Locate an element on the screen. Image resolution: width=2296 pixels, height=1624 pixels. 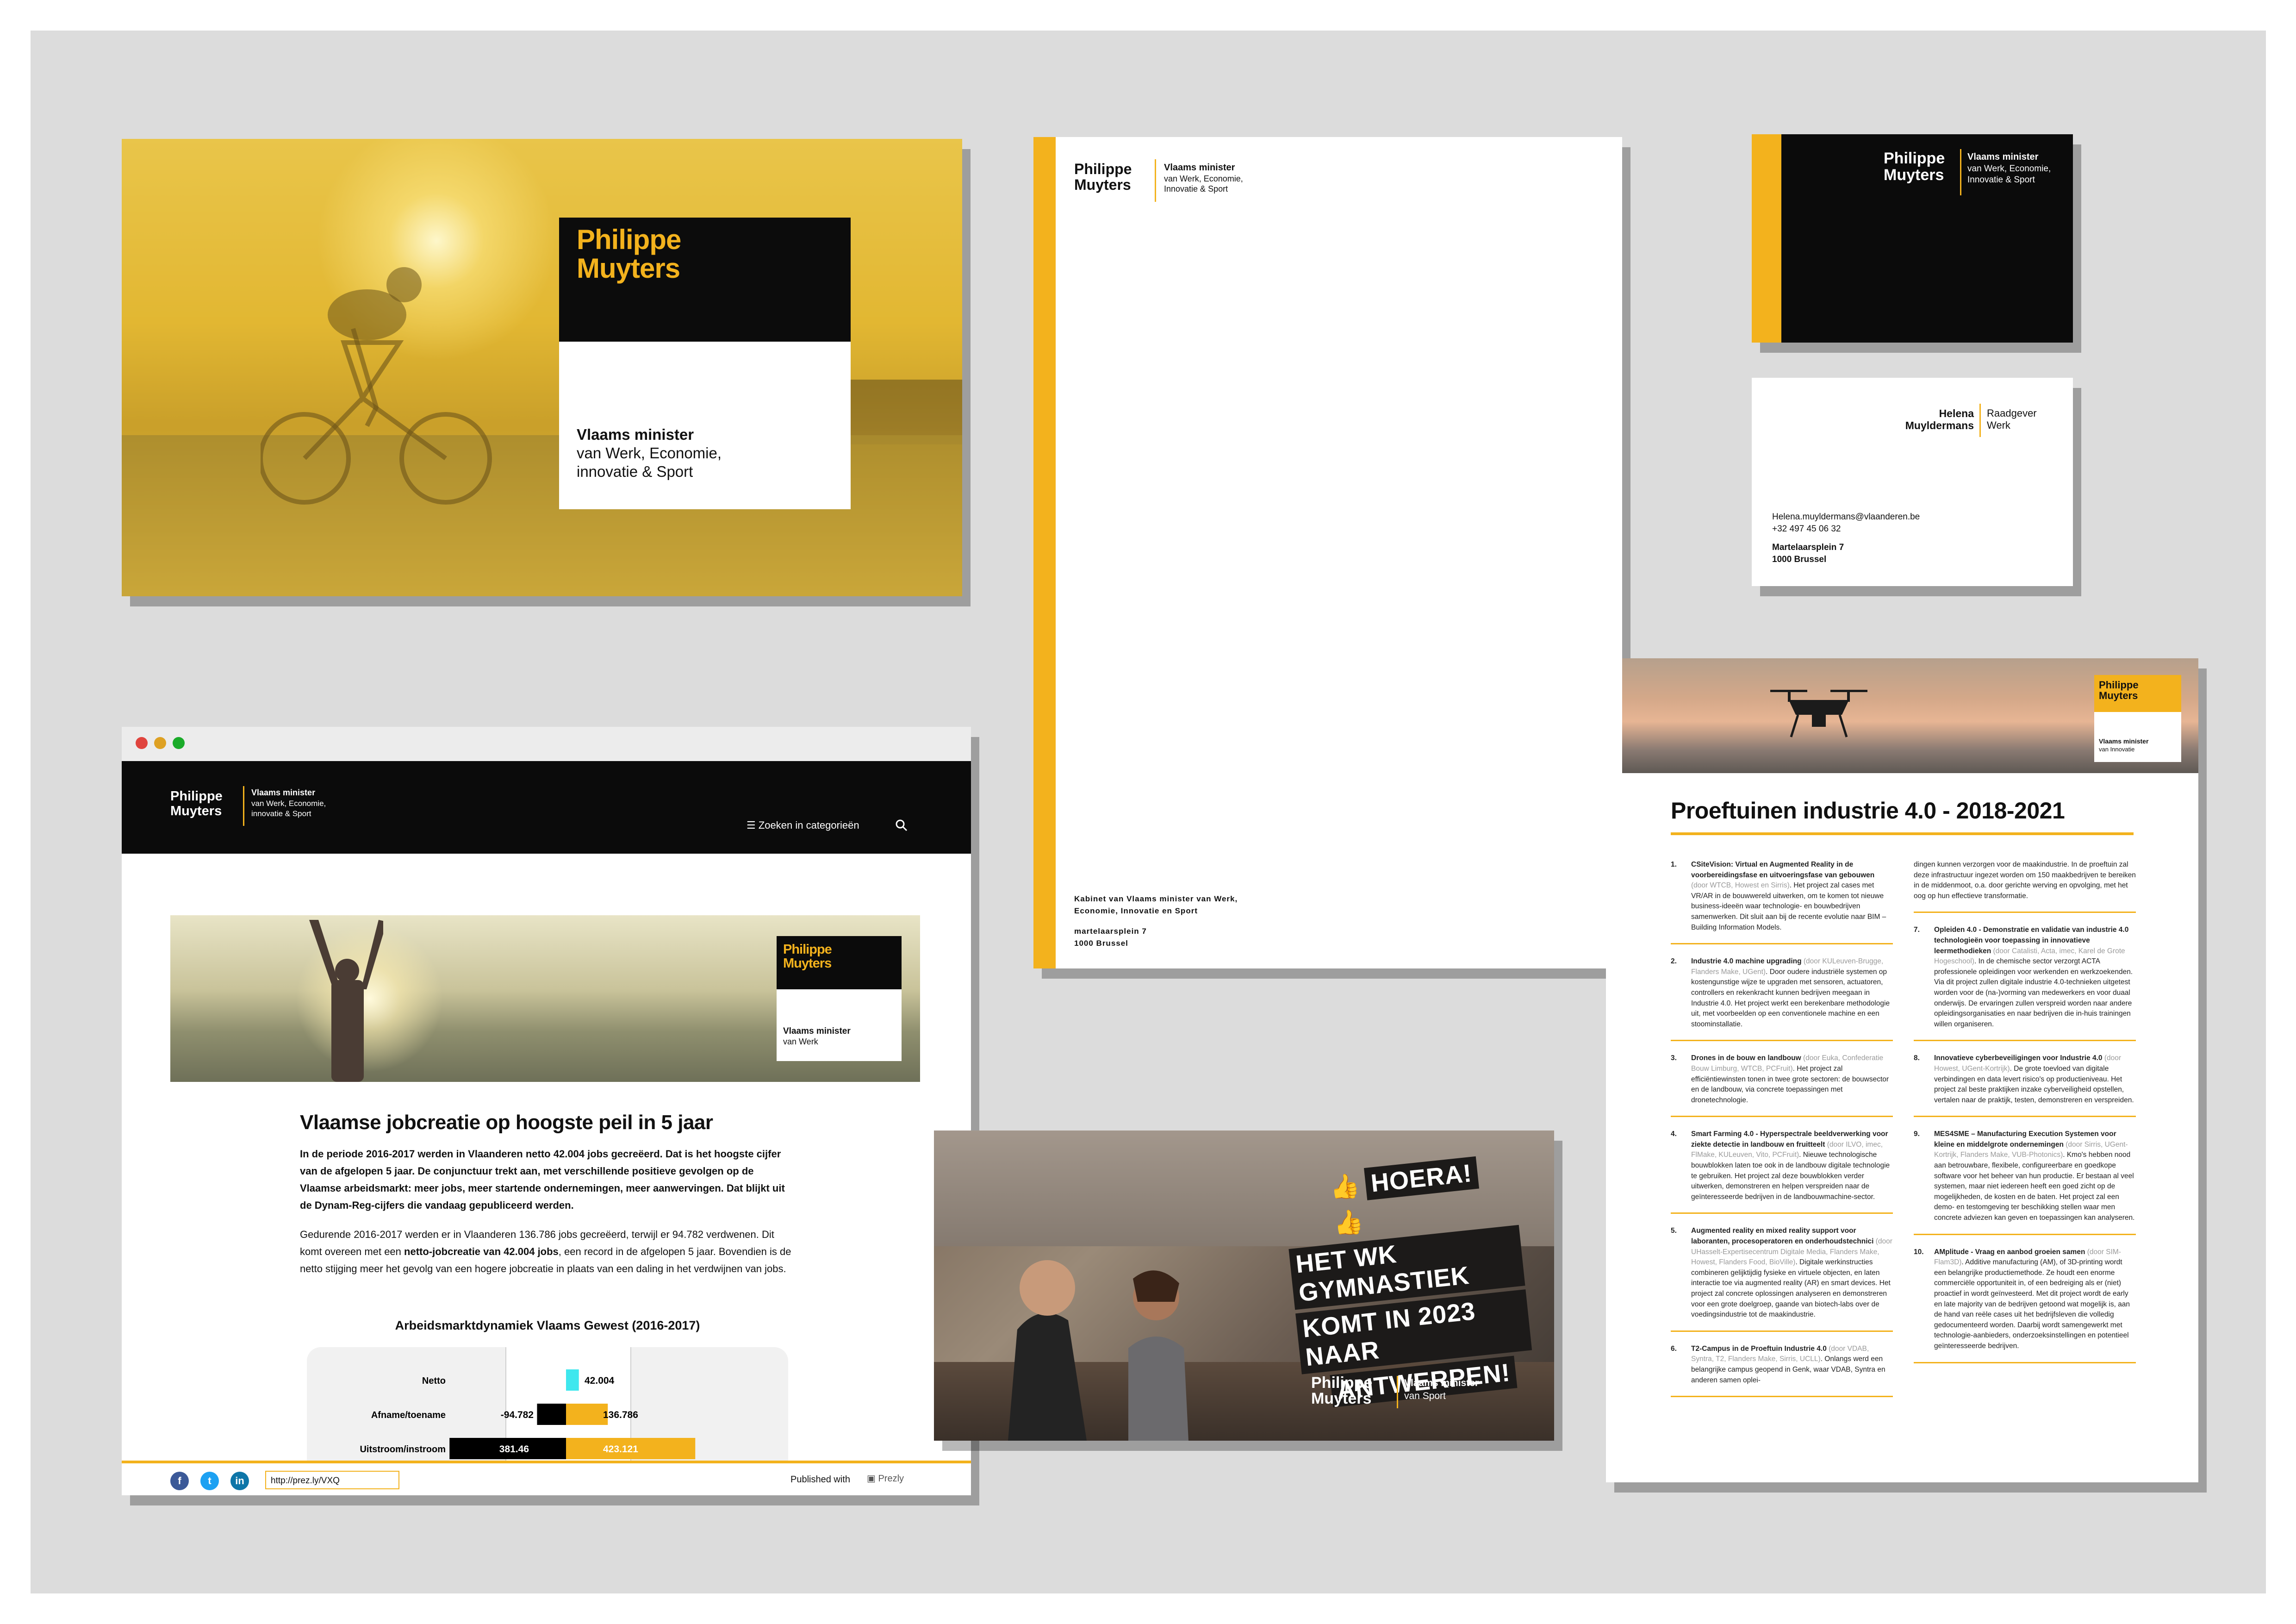
letterhead-accent-bar is located at coordinates (1044, 552).